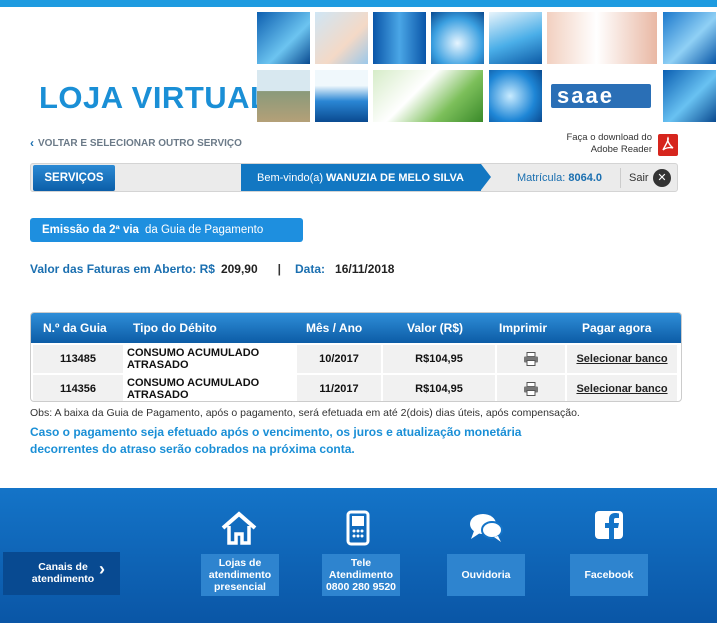  Describe the element at coordinates (32, 143) in the screenshot. I see `chevron-left-icon: ‹` at that location.